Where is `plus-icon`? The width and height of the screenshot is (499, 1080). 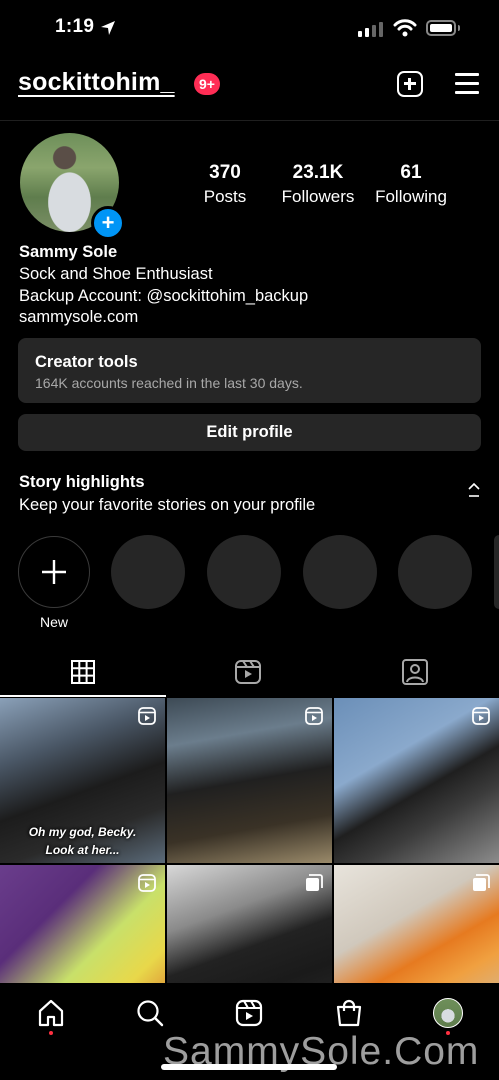 plus-icon is located at coordinates (54, 572).